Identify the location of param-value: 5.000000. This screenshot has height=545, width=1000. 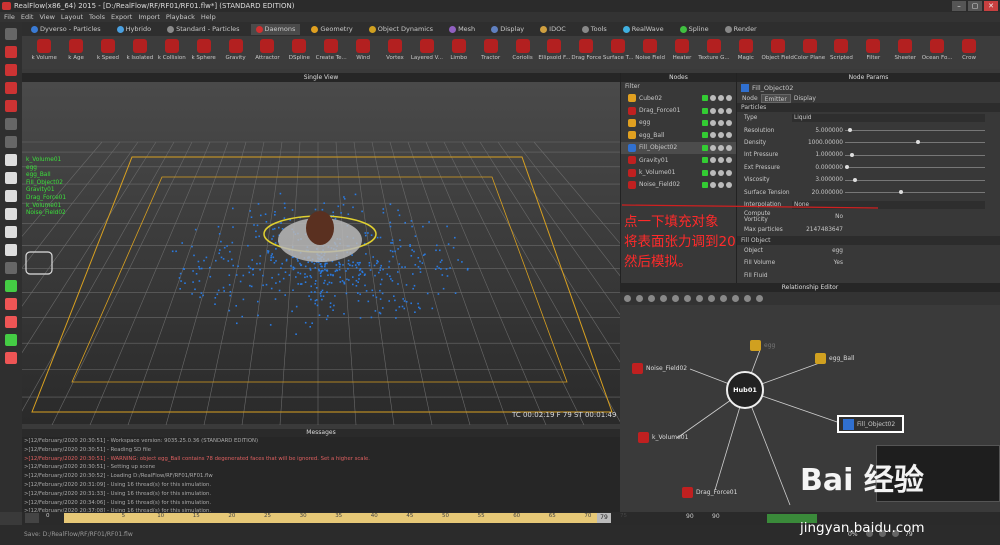
(817, 131).